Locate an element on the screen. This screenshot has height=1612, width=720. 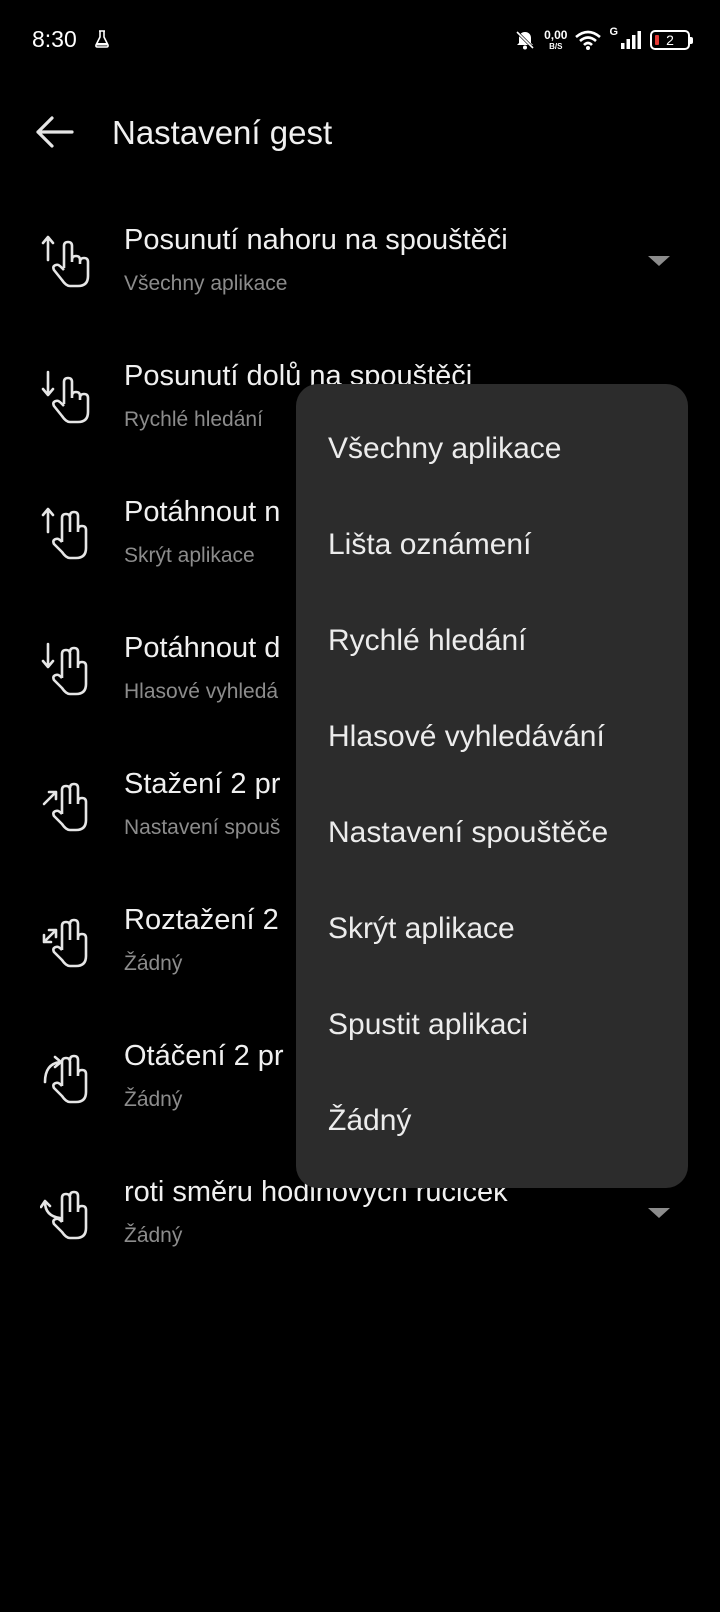
rotate-counterclockwise-icon is located at coordinates (64, 1215).